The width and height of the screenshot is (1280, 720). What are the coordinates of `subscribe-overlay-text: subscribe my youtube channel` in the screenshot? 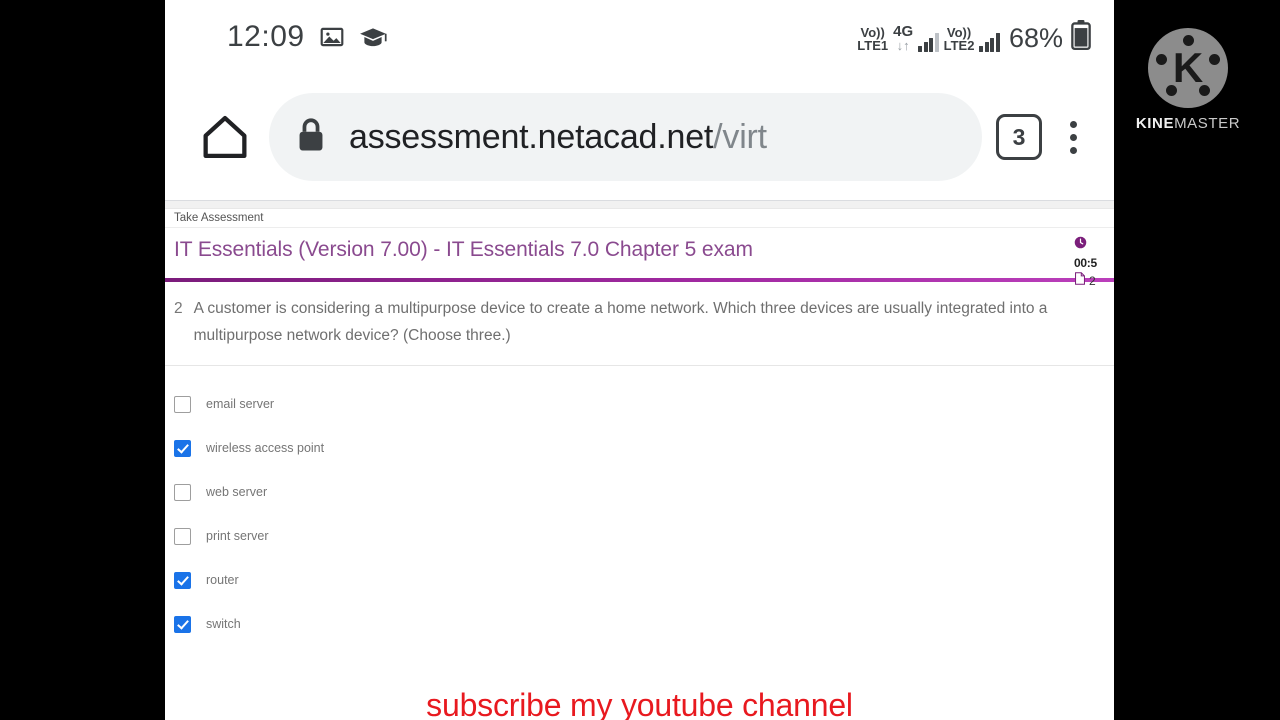 It's located at (639, 703).